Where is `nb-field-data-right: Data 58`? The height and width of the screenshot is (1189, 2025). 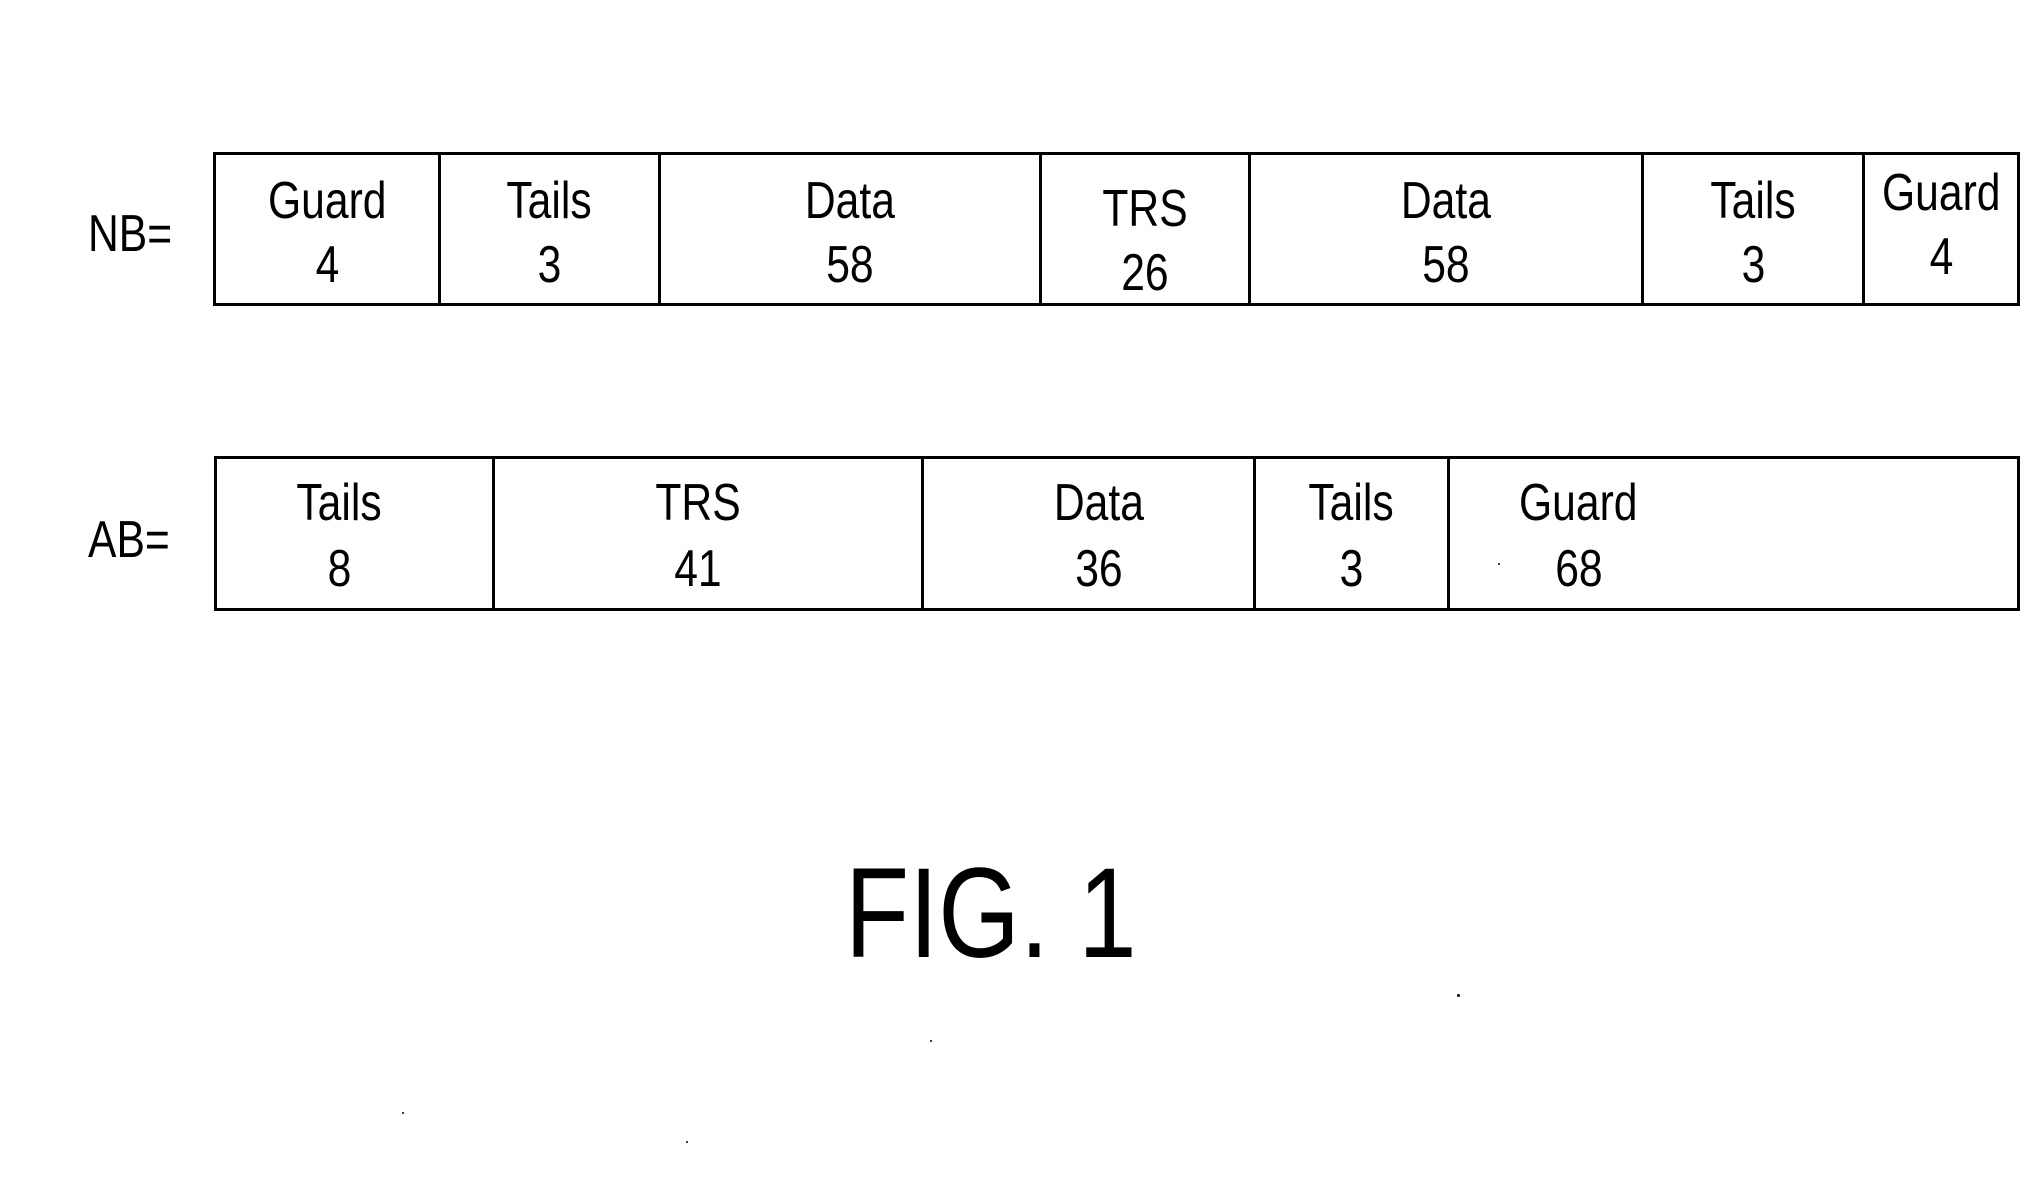
nb-field-data-right: Data 58 is located at coordinates (1447, 229).